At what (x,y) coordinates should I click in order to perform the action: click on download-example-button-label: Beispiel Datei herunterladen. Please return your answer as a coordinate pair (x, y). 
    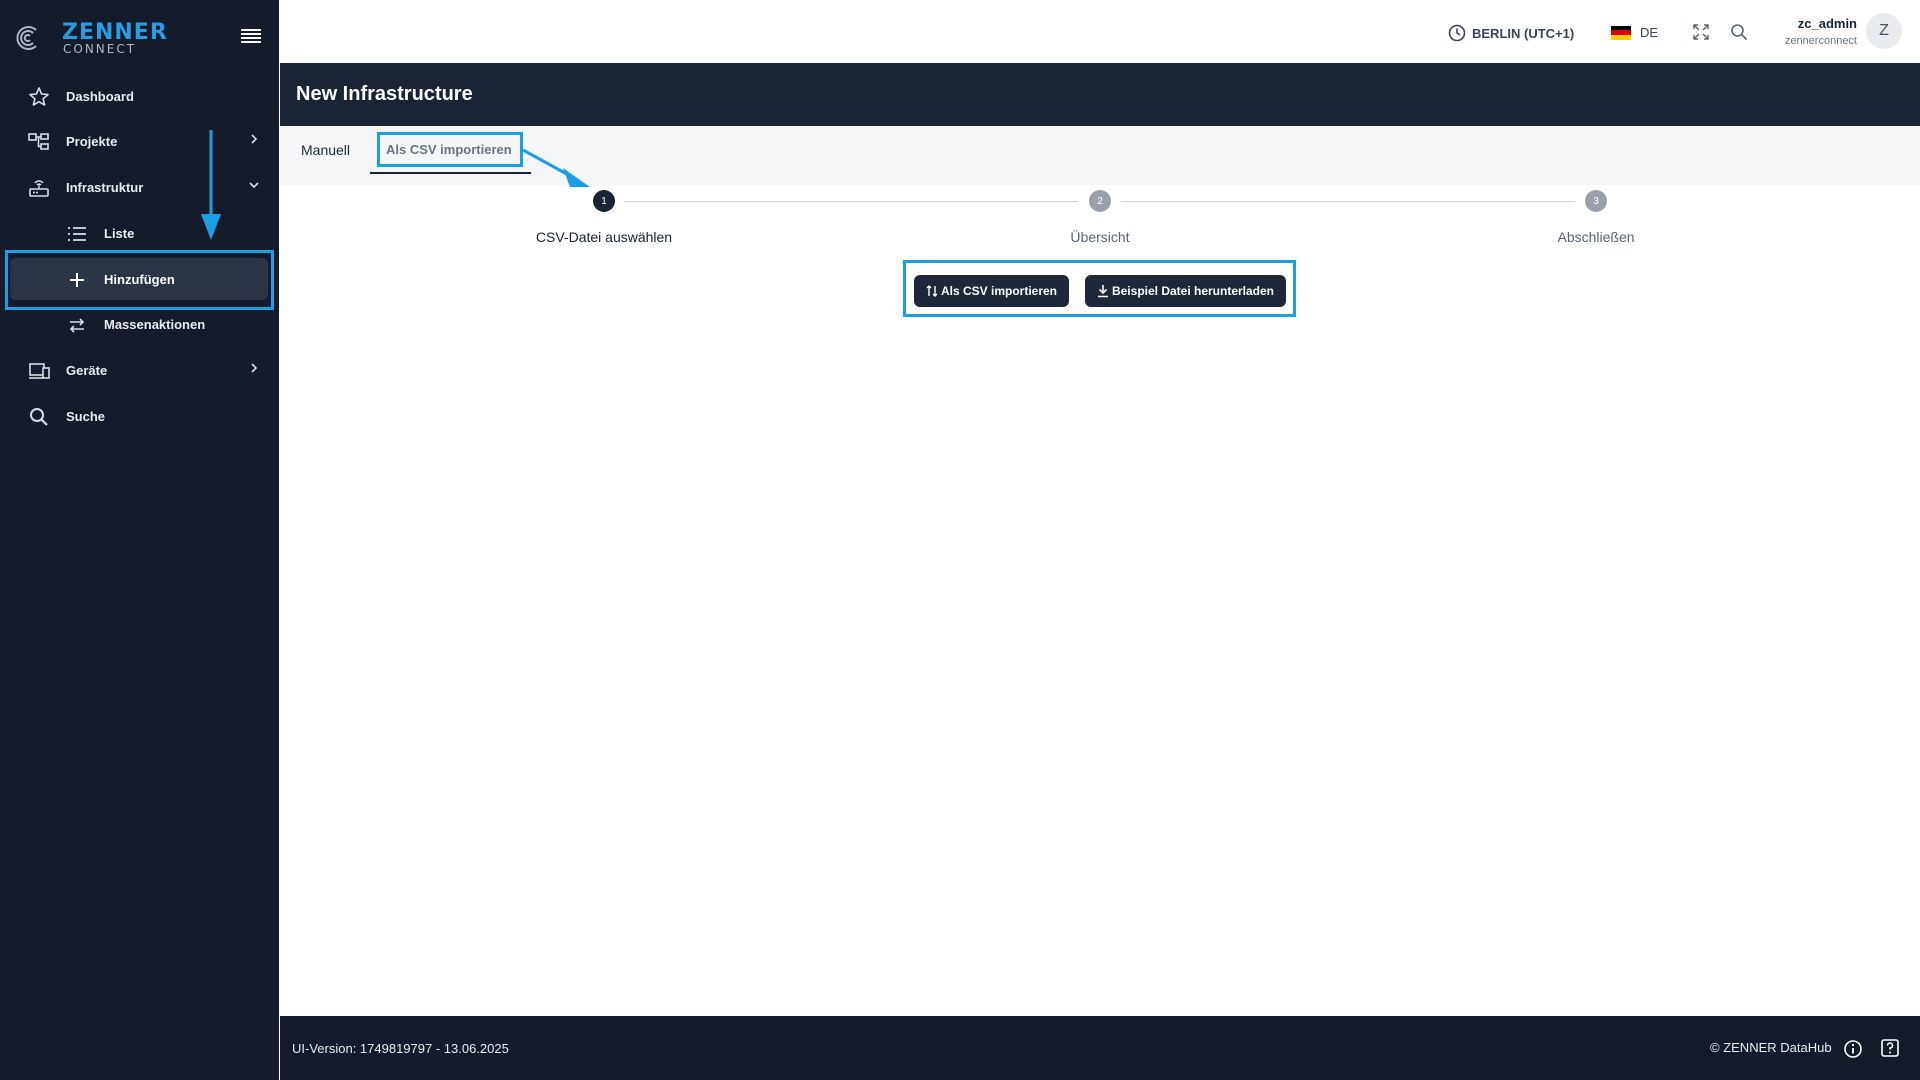
    Looking at the image, I should click on (1193, 291).